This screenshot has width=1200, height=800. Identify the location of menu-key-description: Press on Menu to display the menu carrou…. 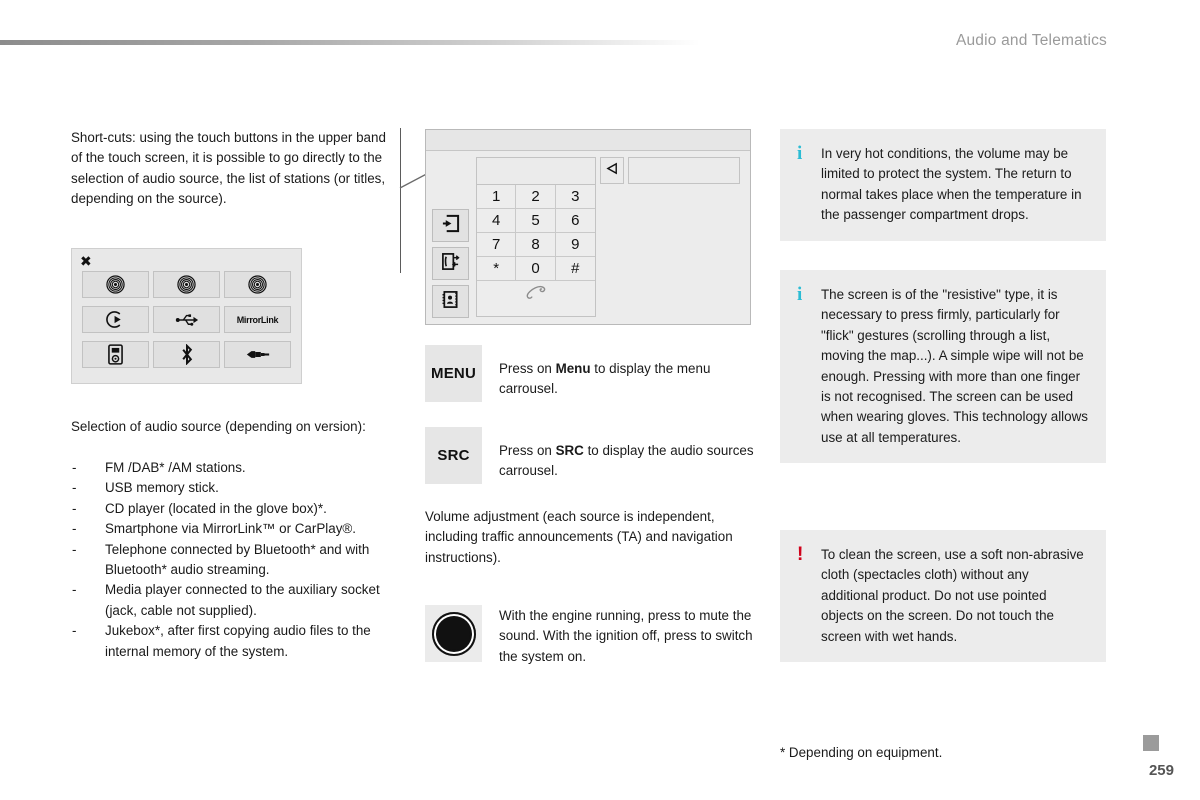
(626, 372).